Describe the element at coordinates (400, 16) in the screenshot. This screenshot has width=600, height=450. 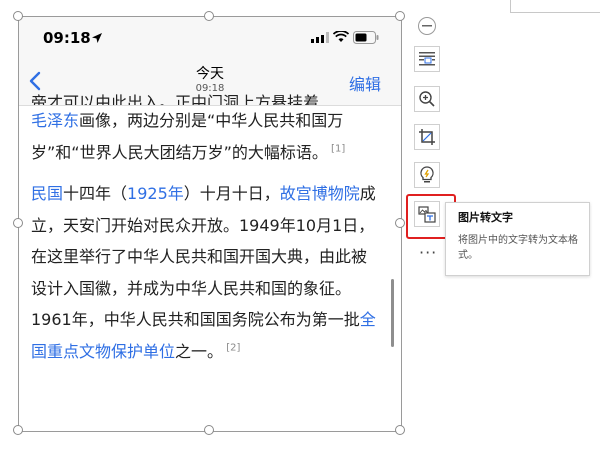
I see `resize-handle-top-right` at that location.